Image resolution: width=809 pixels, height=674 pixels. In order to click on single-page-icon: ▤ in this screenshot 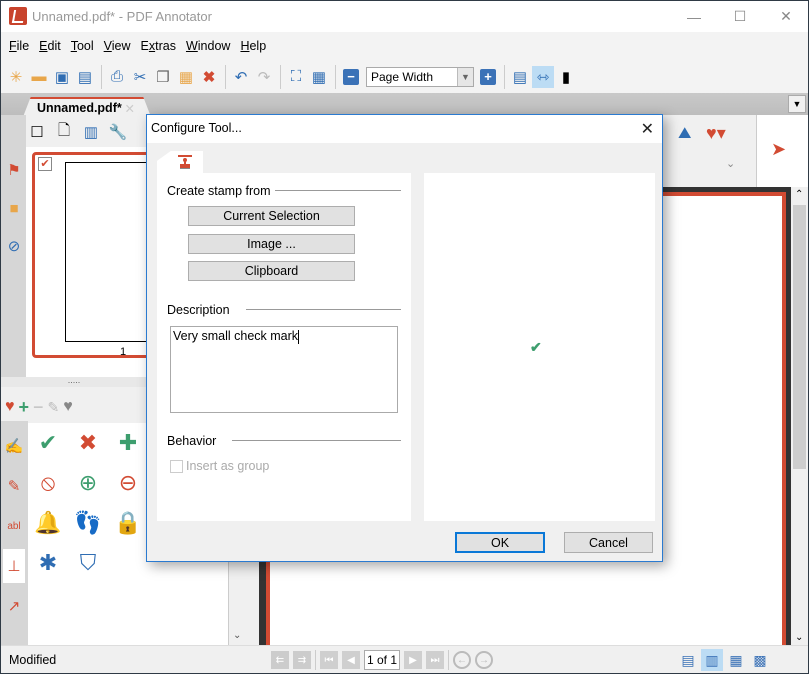, I will do `click(520, 77)`.